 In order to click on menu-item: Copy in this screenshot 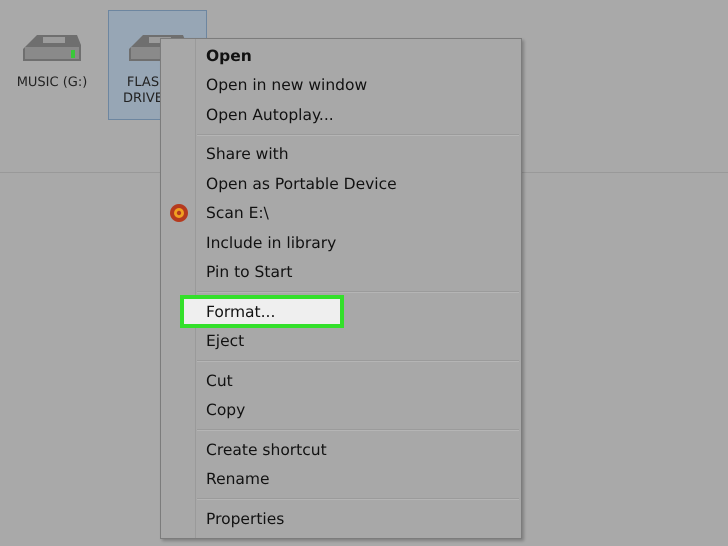, I will do `click(341, 410)`.